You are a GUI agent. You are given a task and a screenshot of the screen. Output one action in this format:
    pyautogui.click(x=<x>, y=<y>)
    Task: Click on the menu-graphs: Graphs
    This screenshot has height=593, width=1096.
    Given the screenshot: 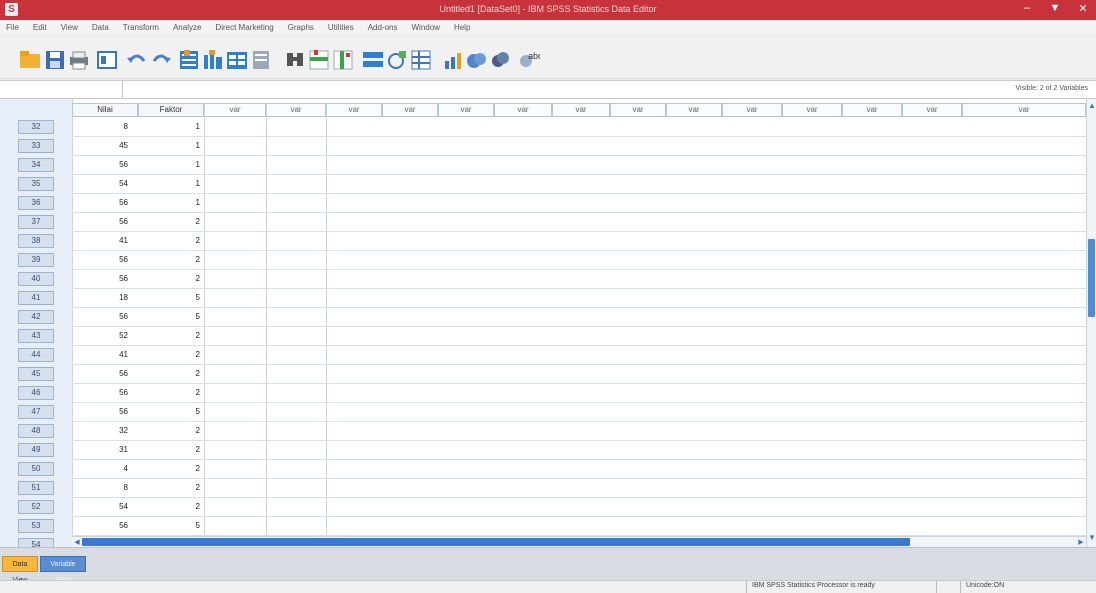 What is the action you would take?
    pyautogui.click(x=301, y=27)
    